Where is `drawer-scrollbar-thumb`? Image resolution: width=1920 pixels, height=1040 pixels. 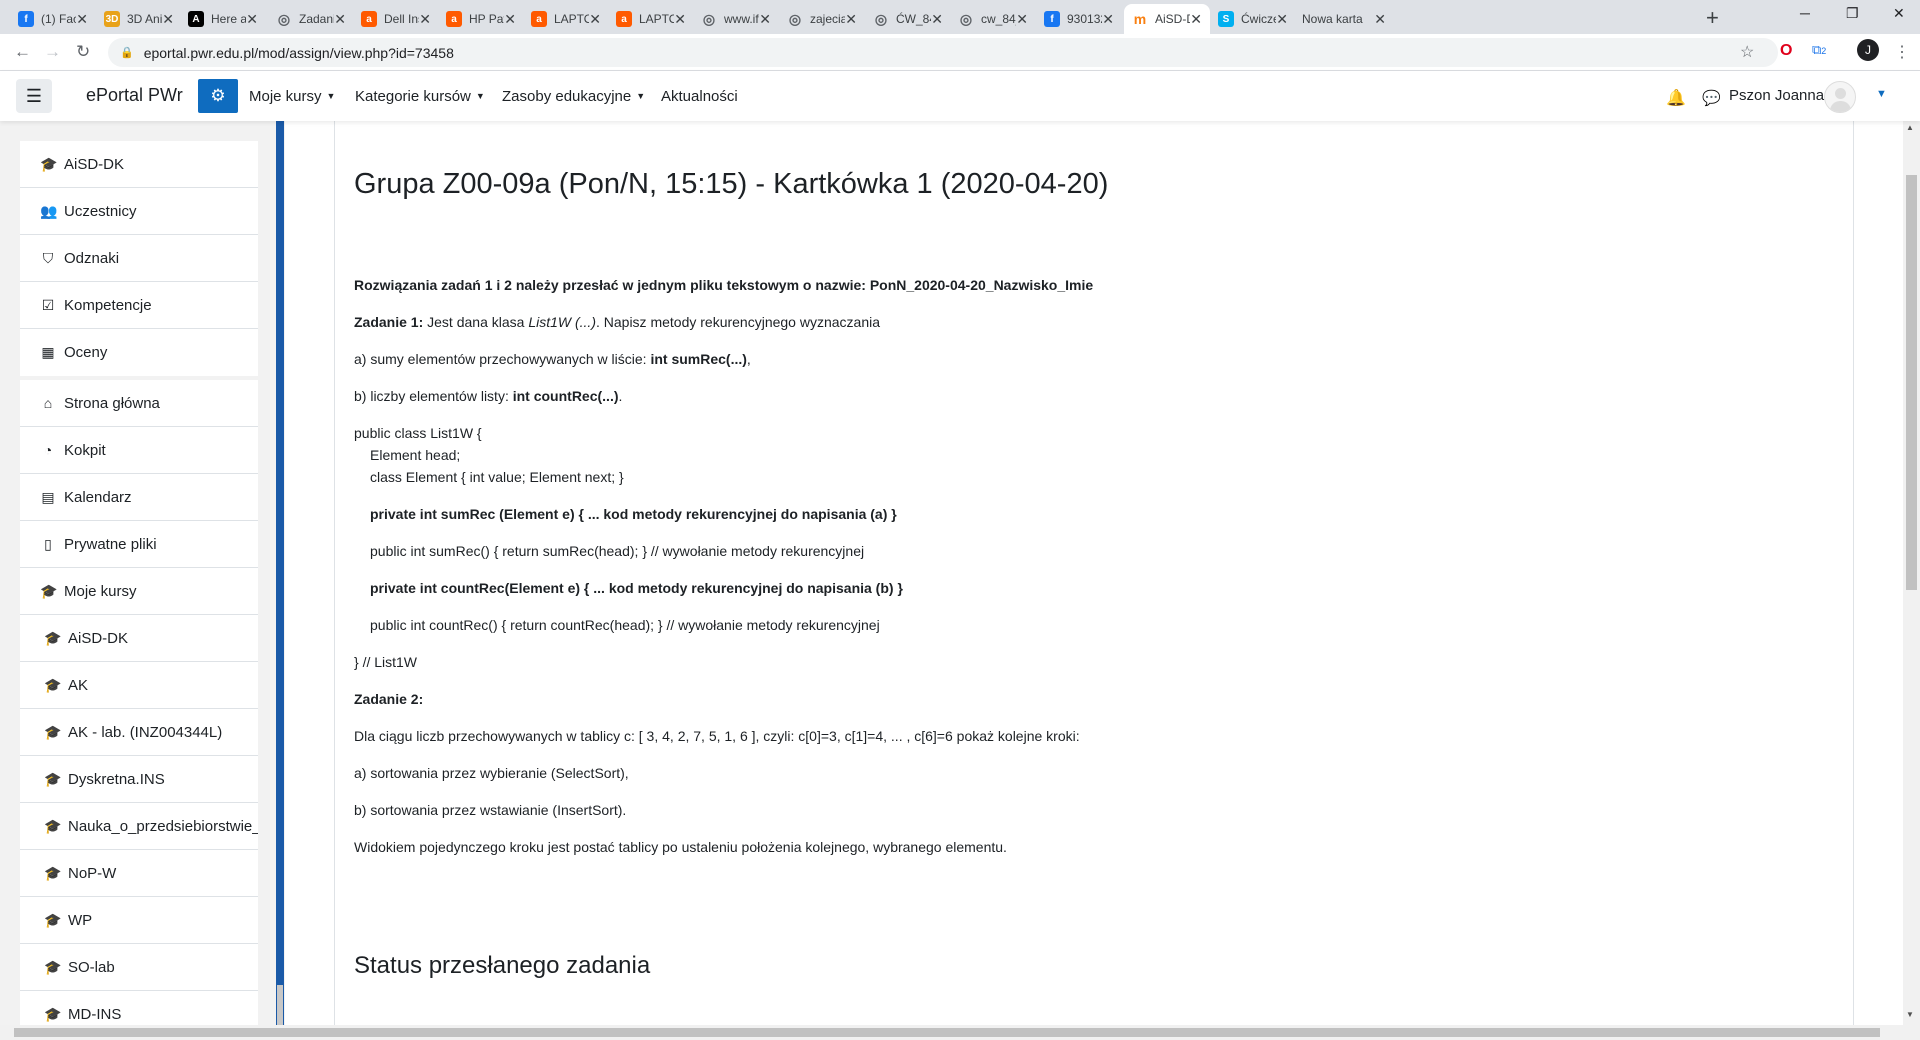
drawer-scrollbar-thumb is located at coordinates (280, 1005).